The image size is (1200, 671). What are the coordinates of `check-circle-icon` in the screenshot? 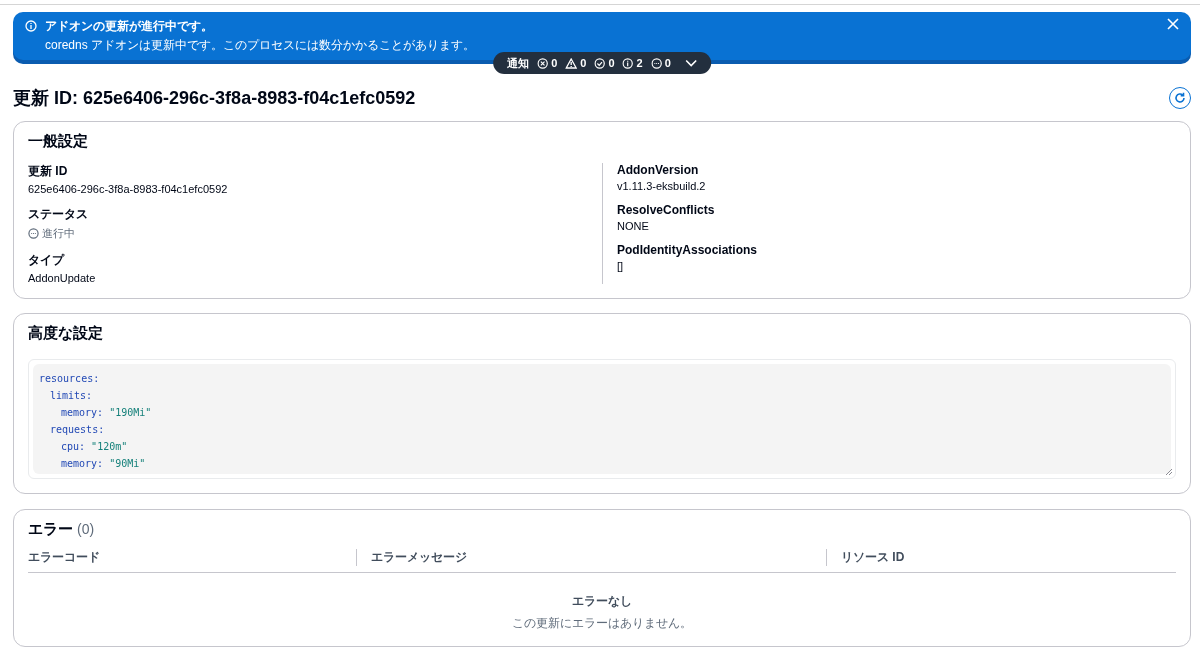 It's located at (600, 63).